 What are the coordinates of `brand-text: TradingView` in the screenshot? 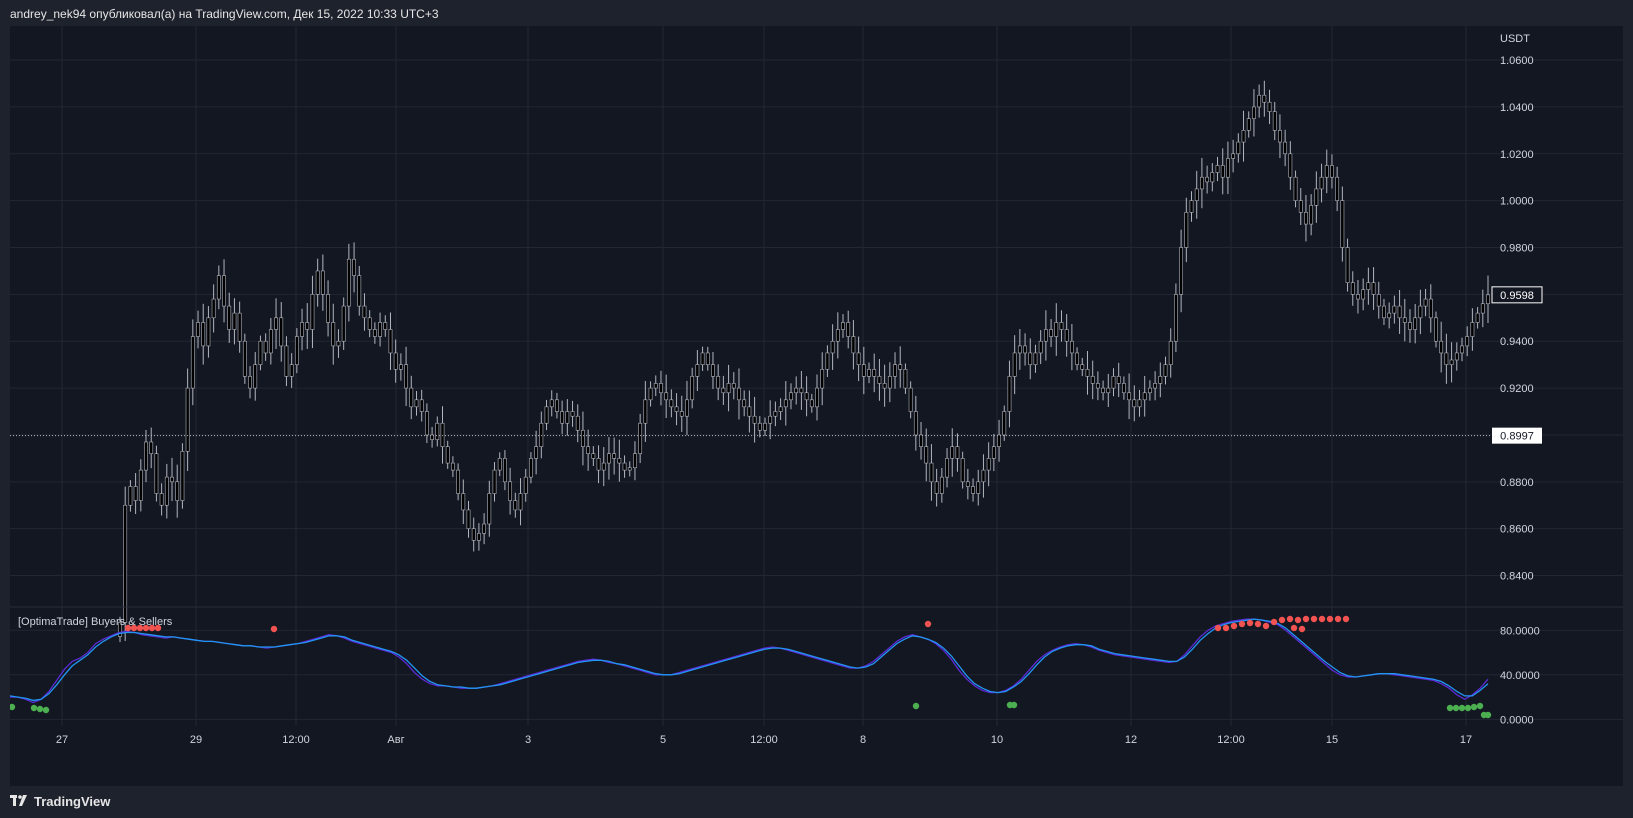 It's located at (72, 801).